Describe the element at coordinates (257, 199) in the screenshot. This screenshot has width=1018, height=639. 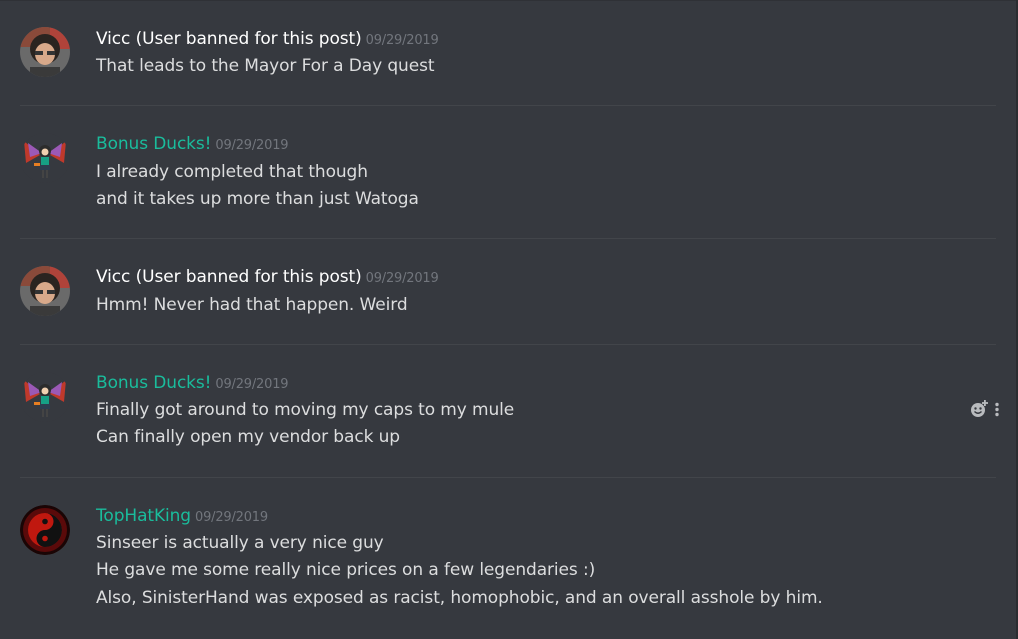
I see `message-text: and it takes up more than just Watoga` at that location.